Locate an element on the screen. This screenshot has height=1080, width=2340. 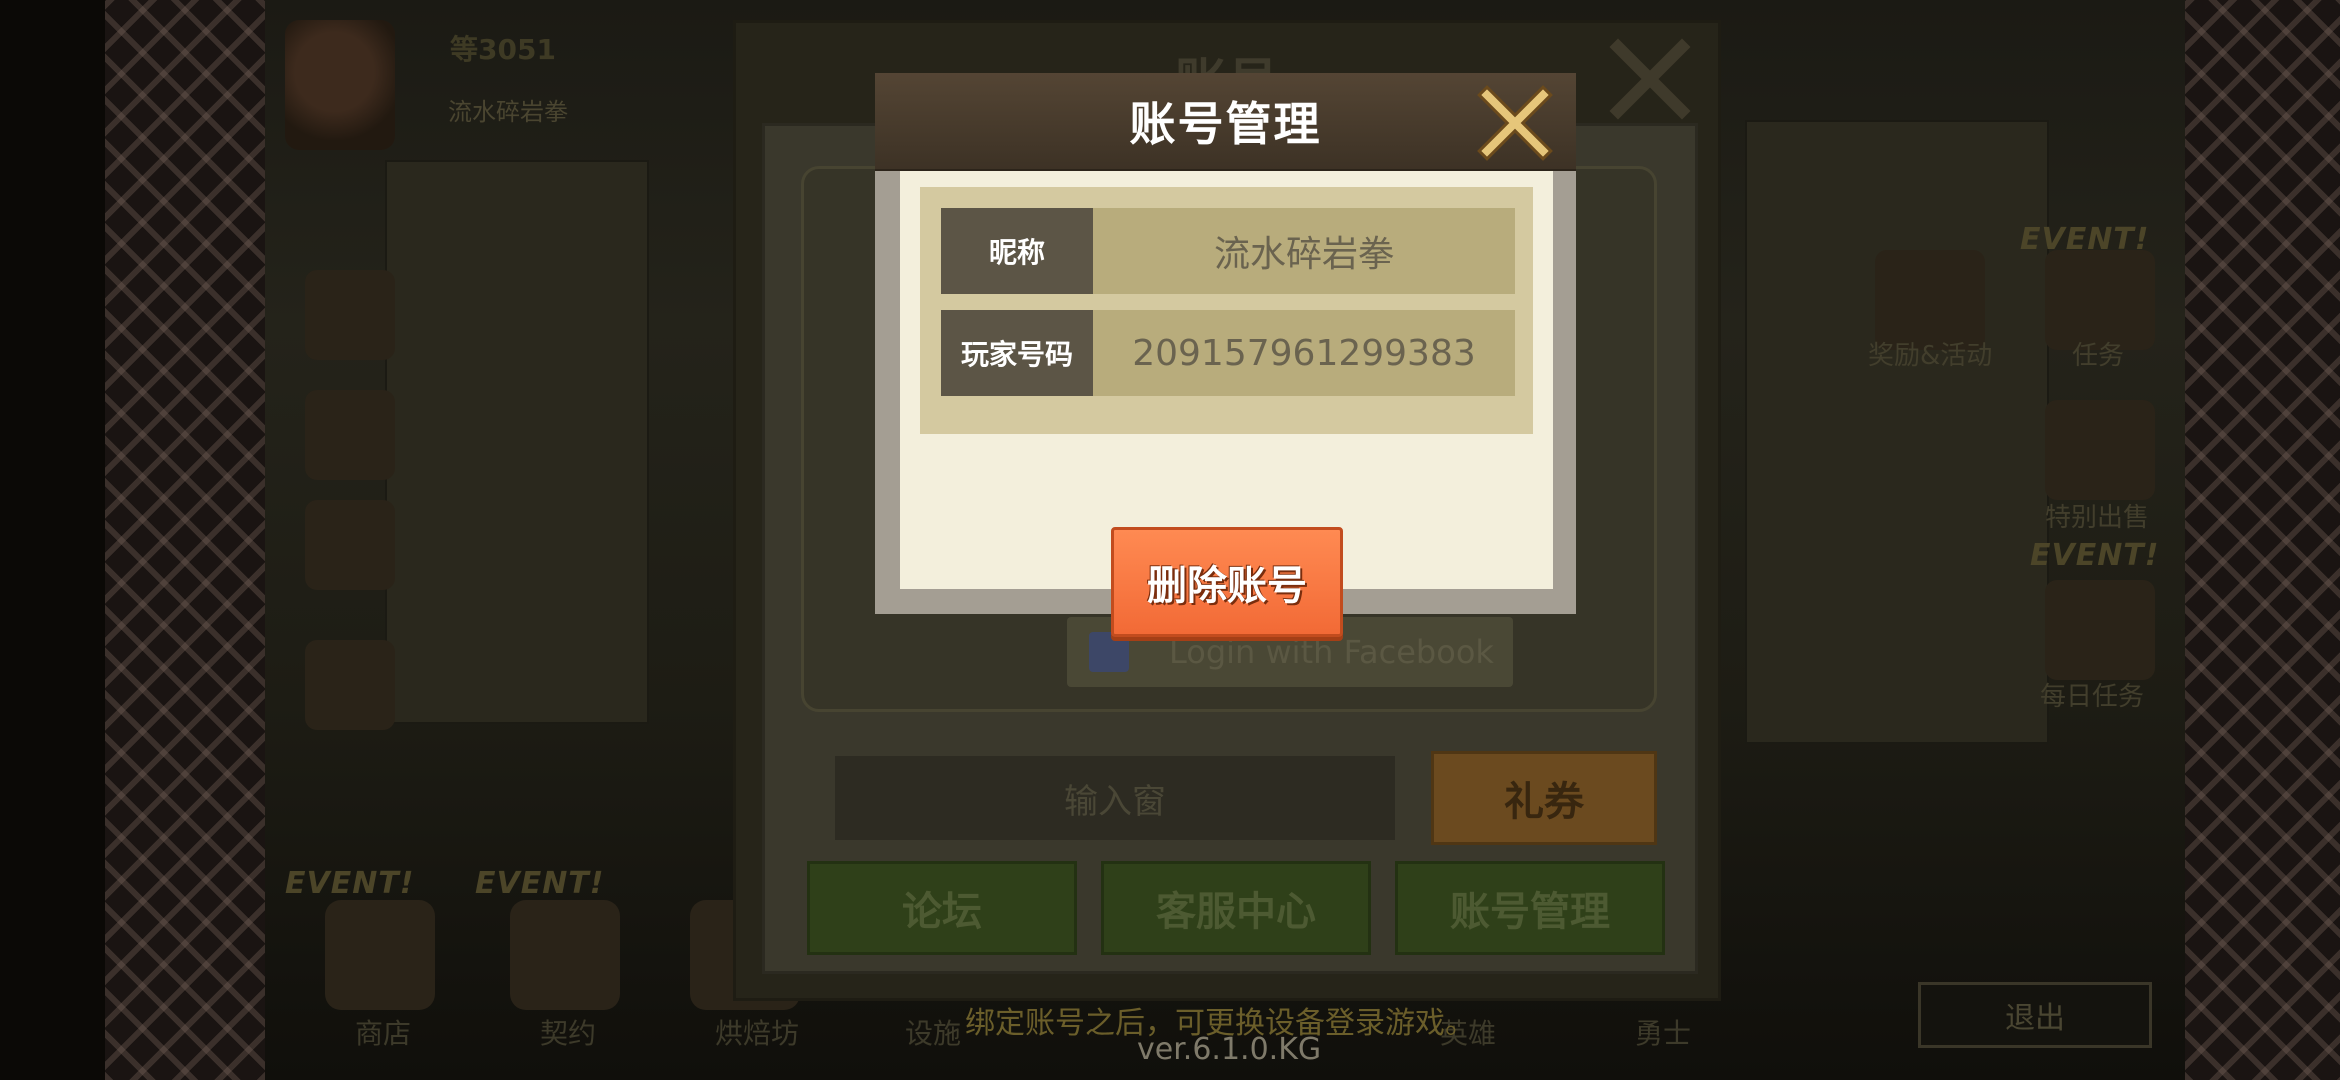
account-info-box: 昵称 流水碎岩拳 玩家号码 209157961299383 is located at coordinates (1226, 310).